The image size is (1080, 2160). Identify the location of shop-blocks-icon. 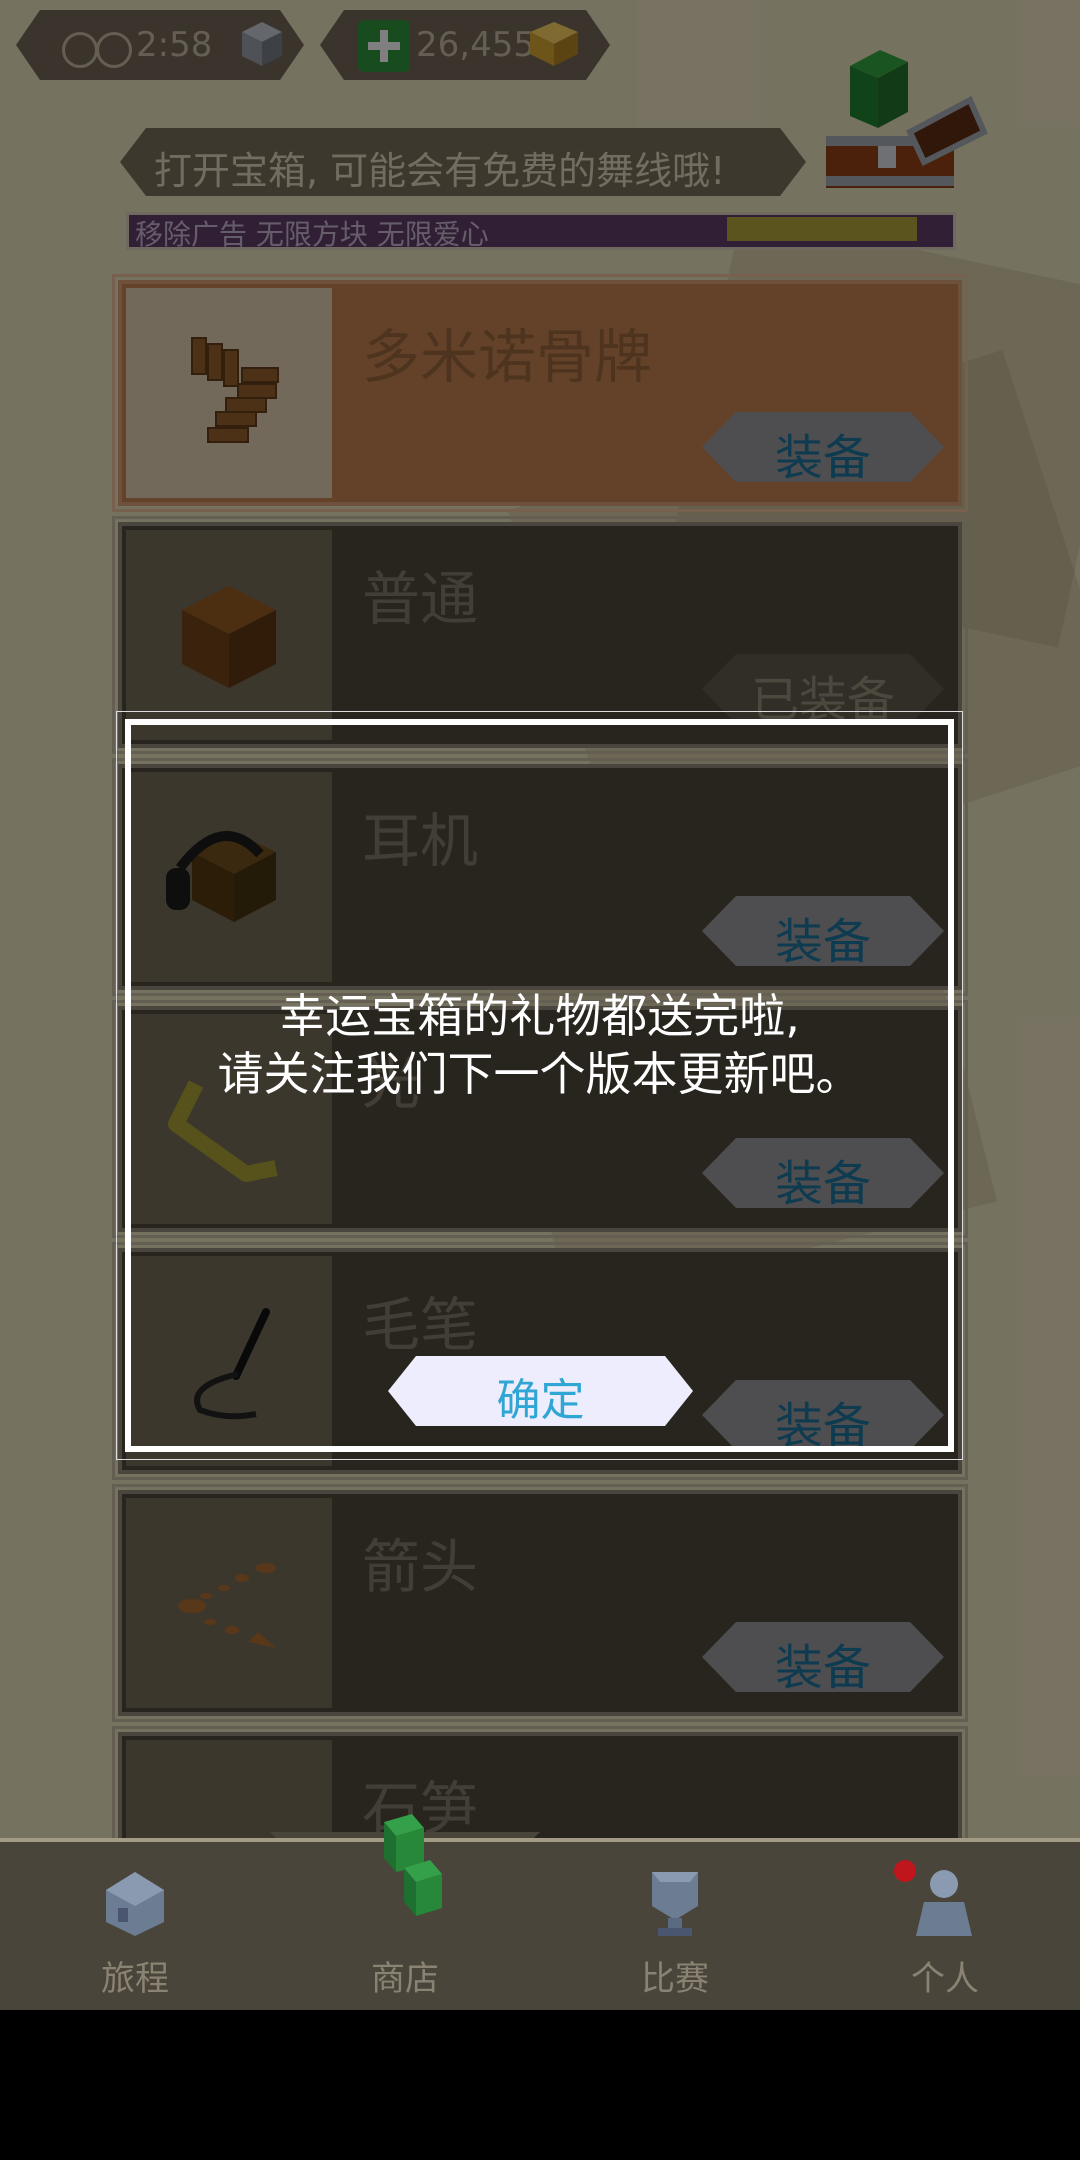
(413, 1865).